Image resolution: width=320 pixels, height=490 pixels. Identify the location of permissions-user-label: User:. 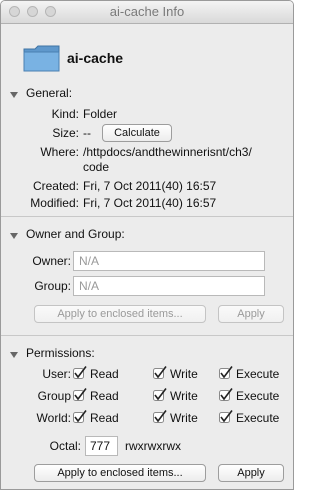
(56, 374).